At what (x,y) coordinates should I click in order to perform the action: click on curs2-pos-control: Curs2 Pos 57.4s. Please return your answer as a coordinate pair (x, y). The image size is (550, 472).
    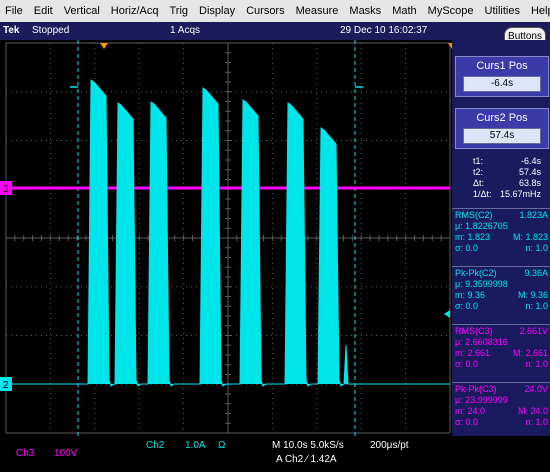
    Looking at the image, I should click on (502, 128).